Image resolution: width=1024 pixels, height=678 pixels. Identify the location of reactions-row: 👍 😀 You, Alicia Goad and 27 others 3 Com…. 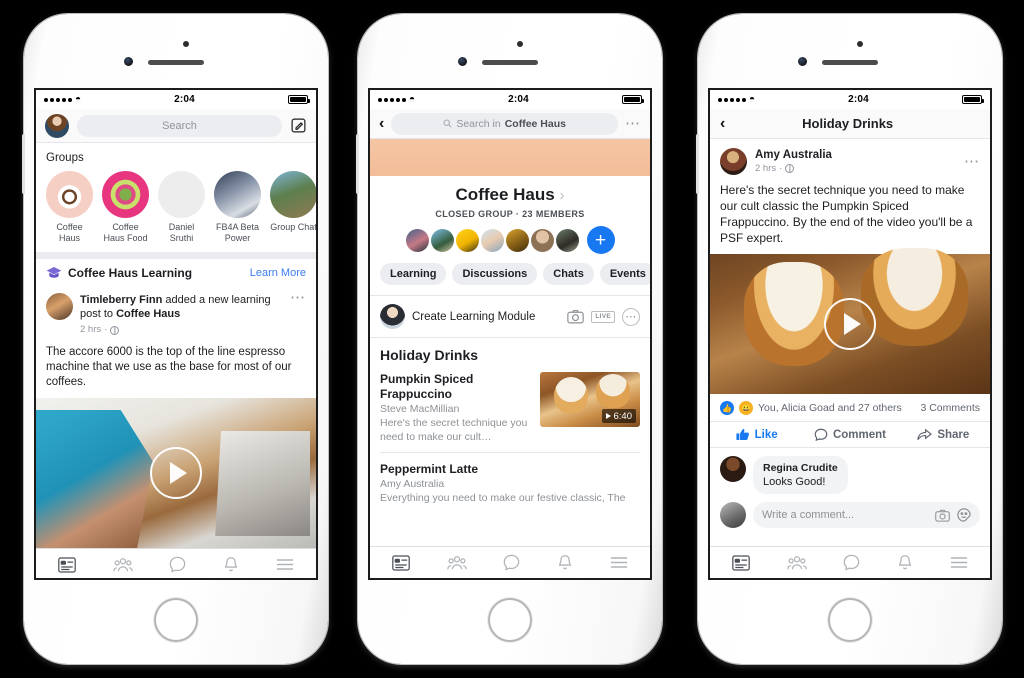
(850, 407).